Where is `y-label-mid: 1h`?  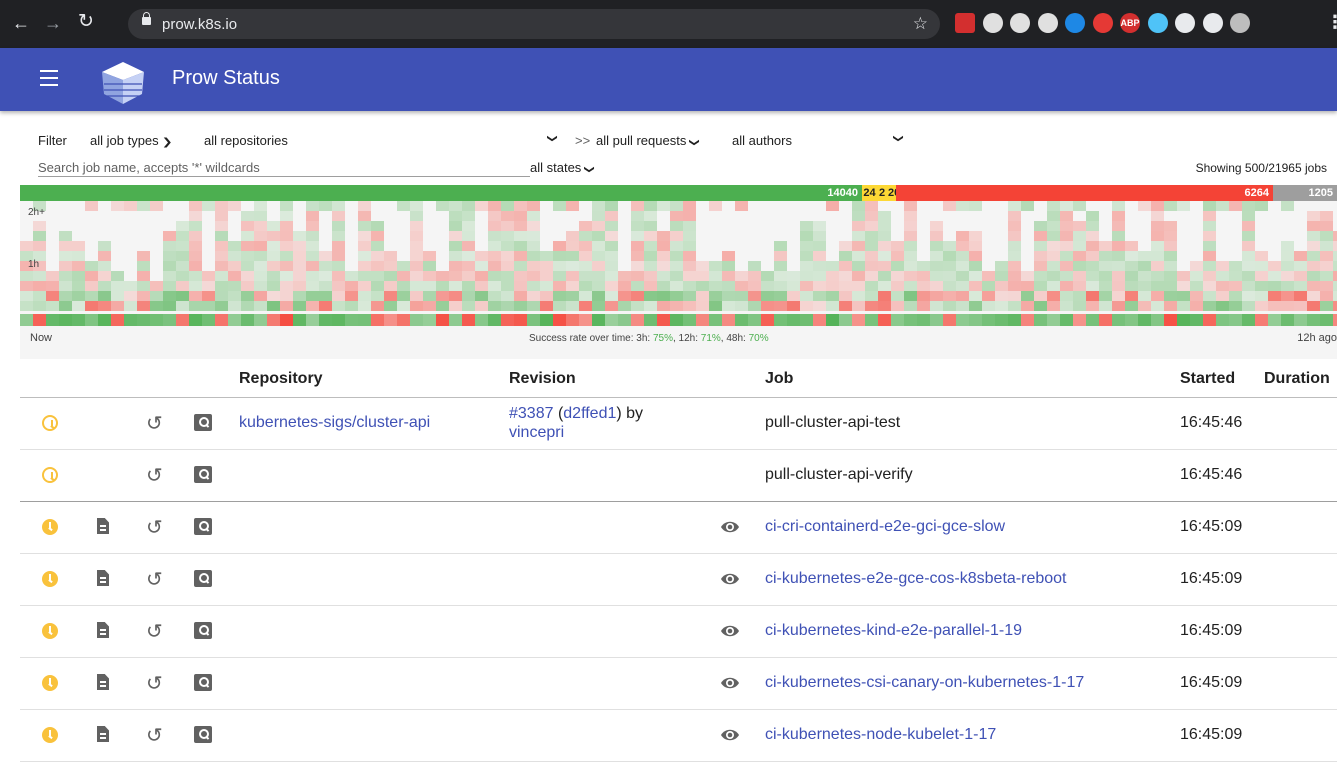
y-label-mid: 1h is located at coordinates (34, 264).